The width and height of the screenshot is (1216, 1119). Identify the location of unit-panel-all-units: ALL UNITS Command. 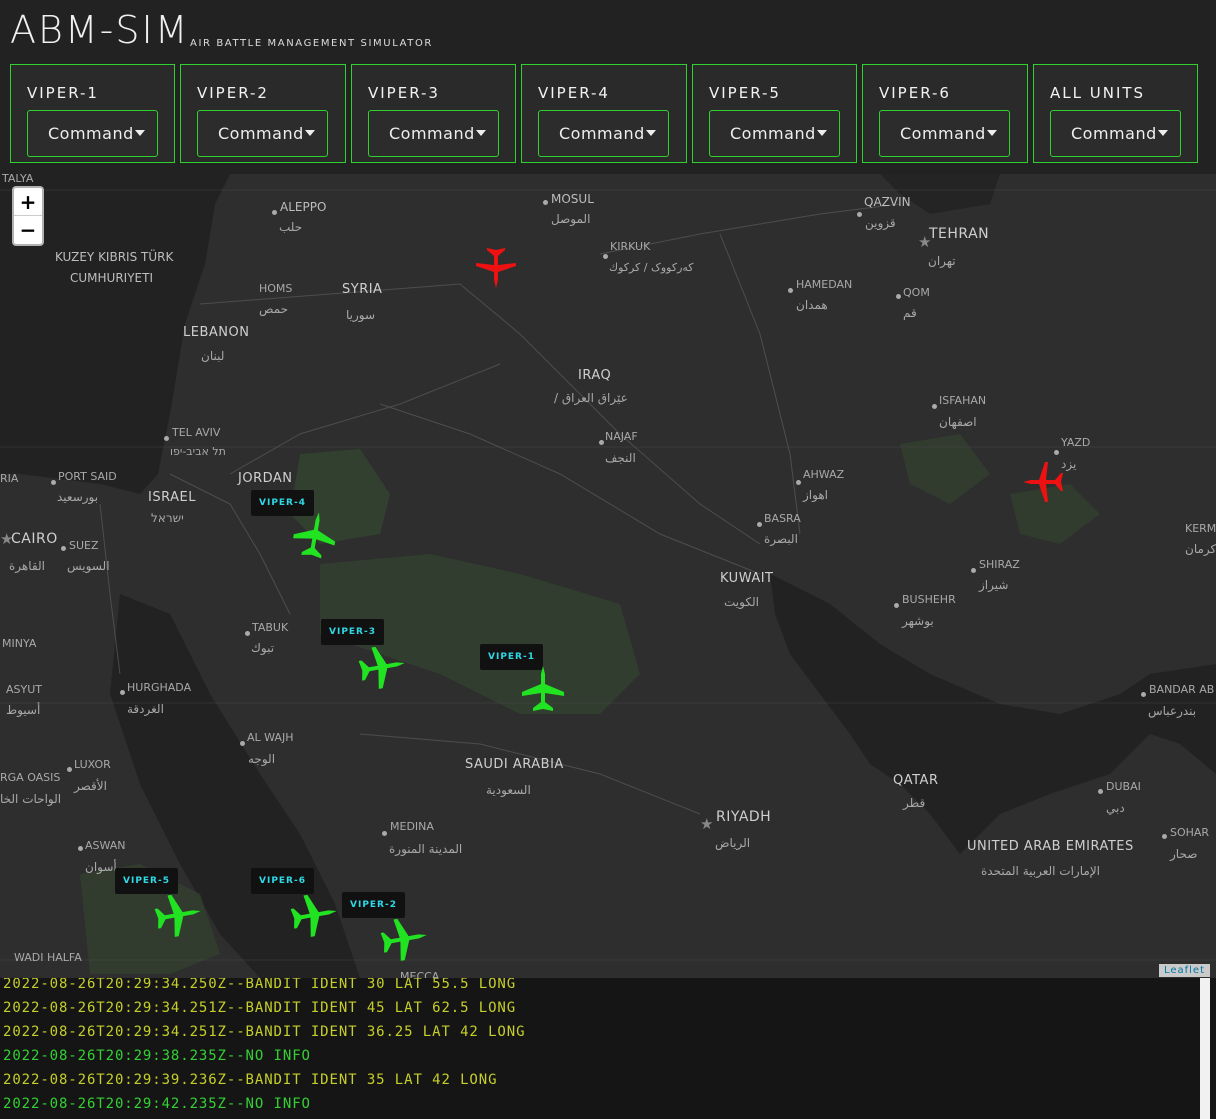
(1115, 113).